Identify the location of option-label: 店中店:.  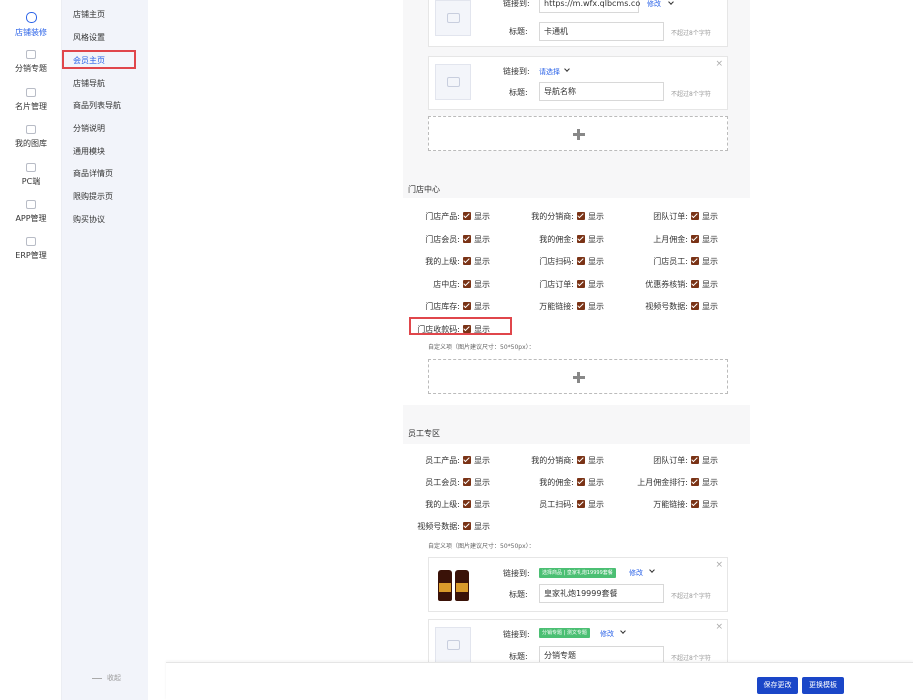
(446, 284).